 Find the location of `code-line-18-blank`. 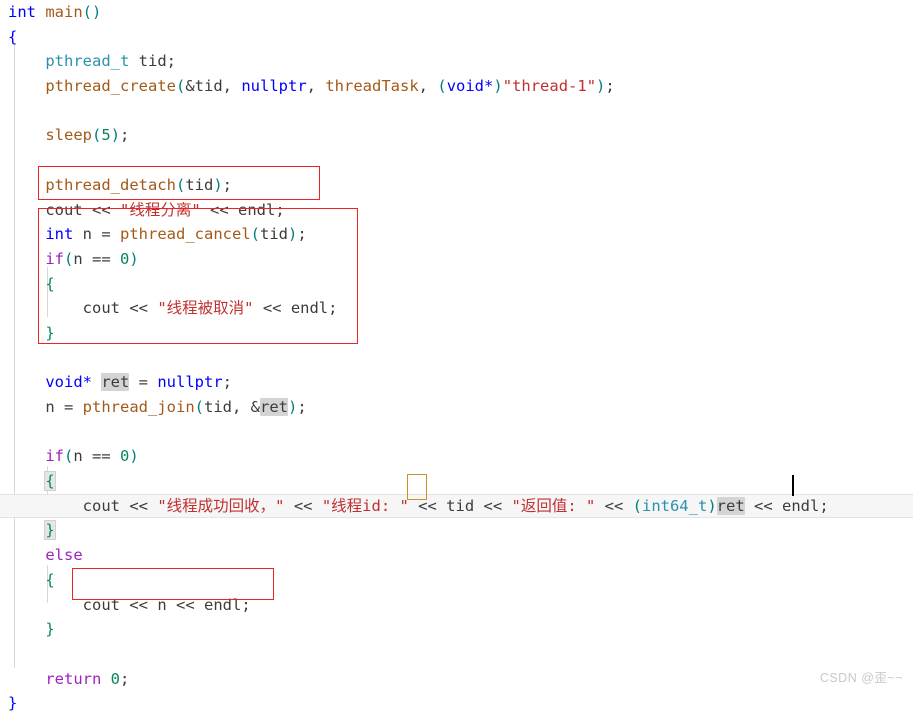

code-line-18-blank is located at coordinates (456, 432).